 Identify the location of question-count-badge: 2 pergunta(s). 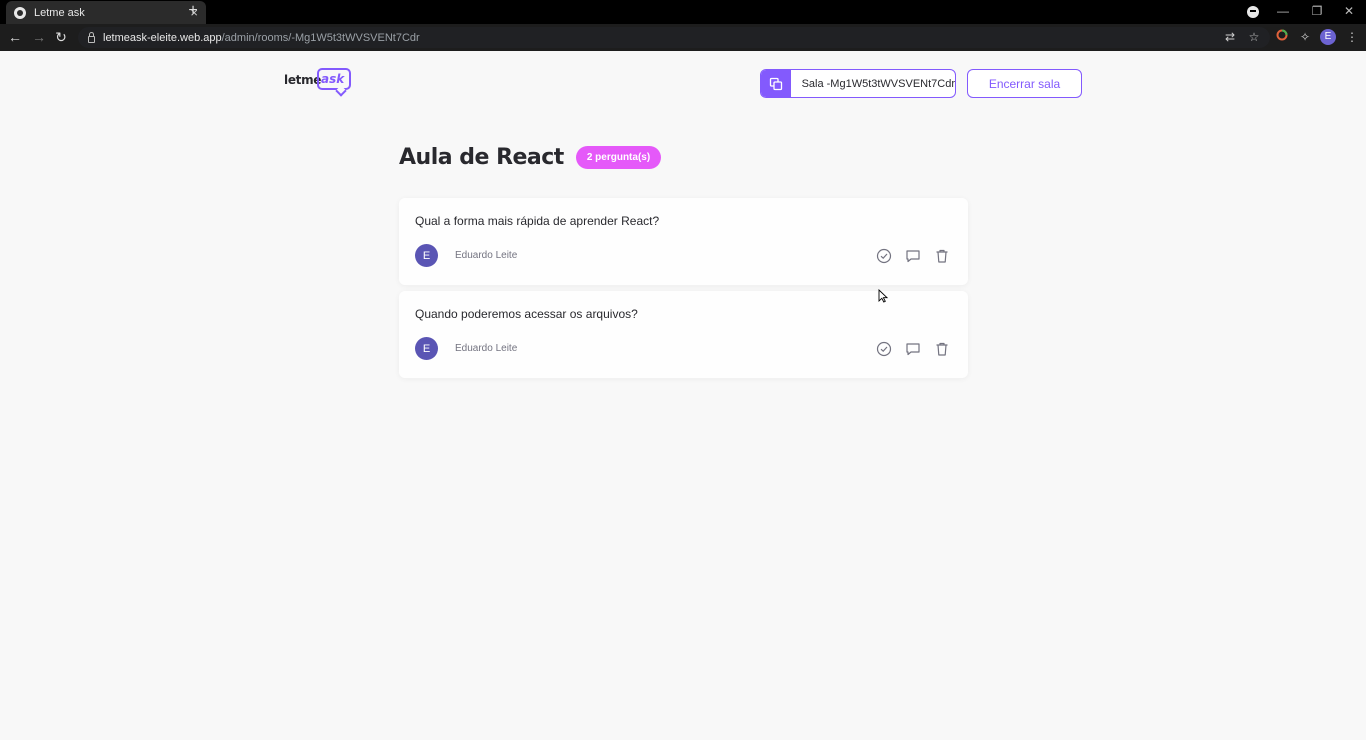
(618, 157).